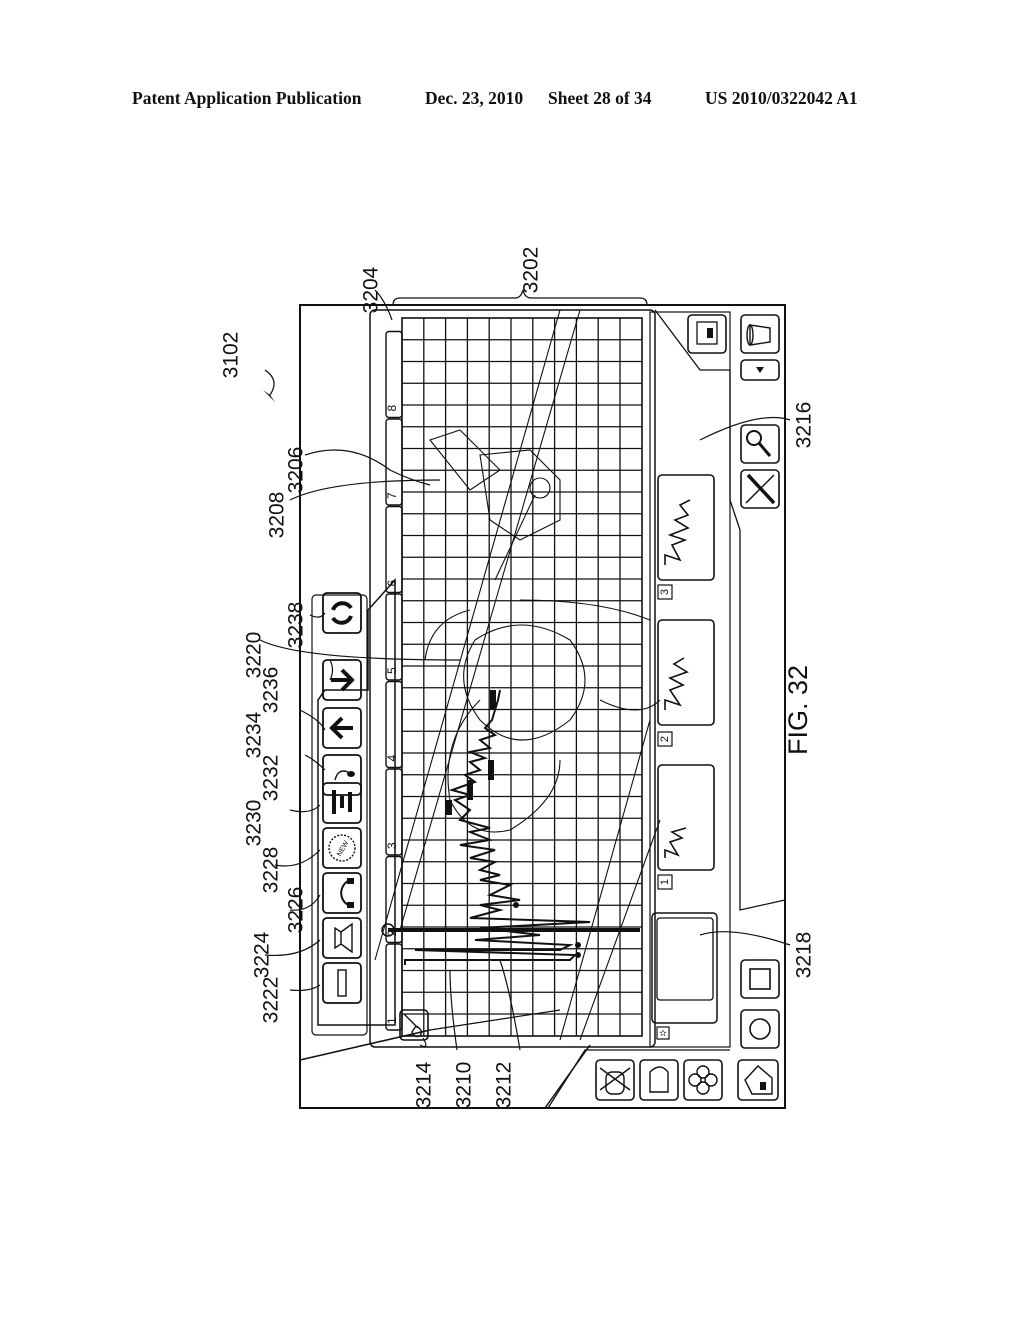 The width and height of the screenshot is (1024, 1320). I want to click on toolbar-button-slider, so click(342, 983).